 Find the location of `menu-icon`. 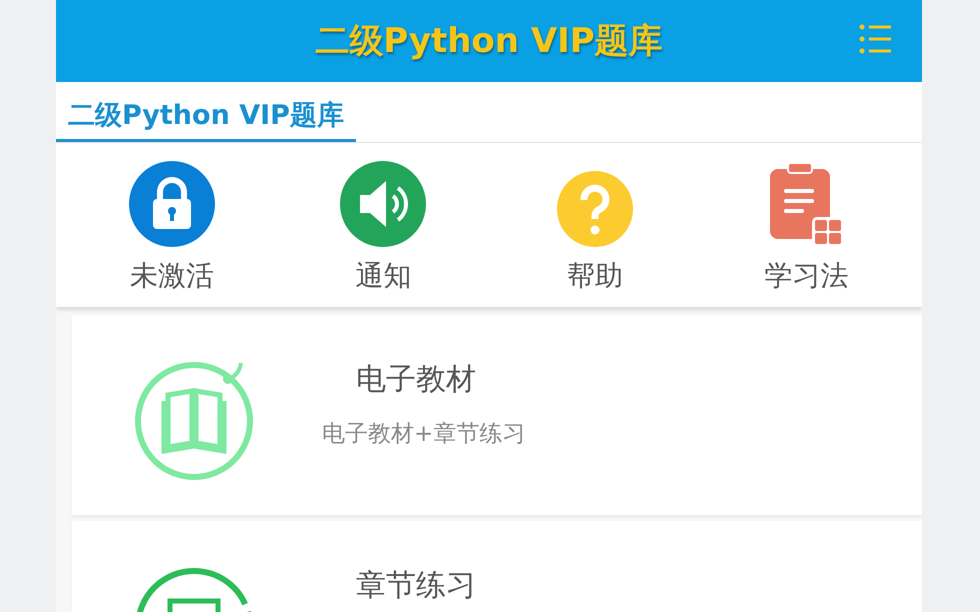

menu-icon is located at coordinates (875, 39).